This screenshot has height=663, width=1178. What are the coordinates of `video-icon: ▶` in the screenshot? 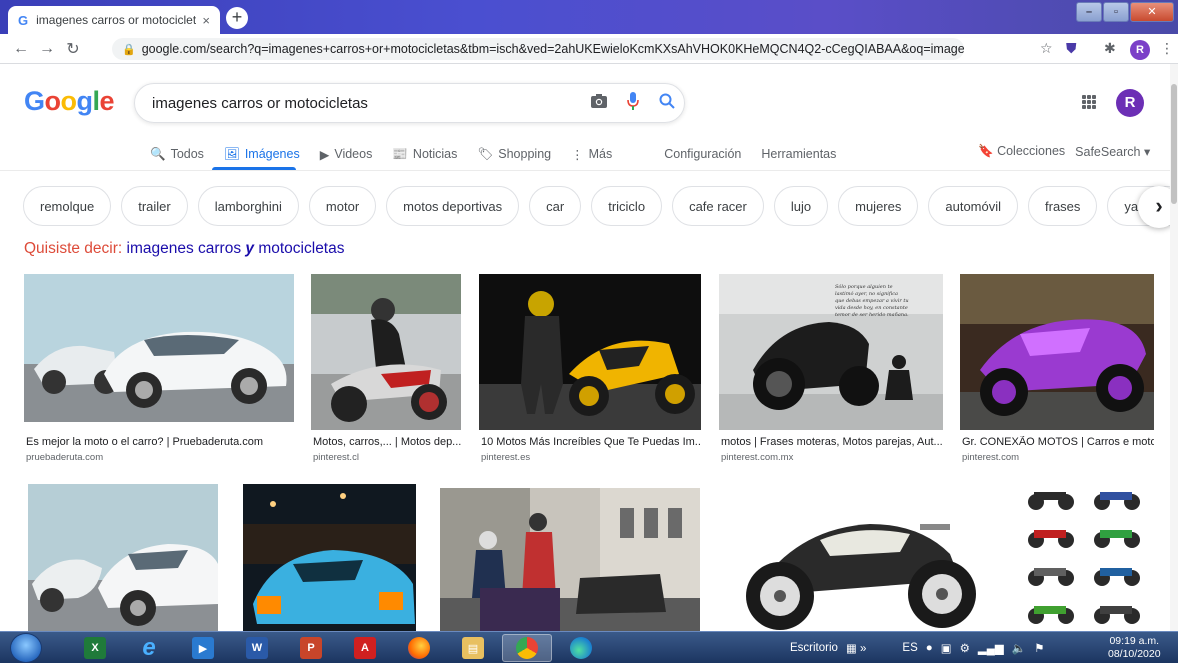 It's located at (324, 154).